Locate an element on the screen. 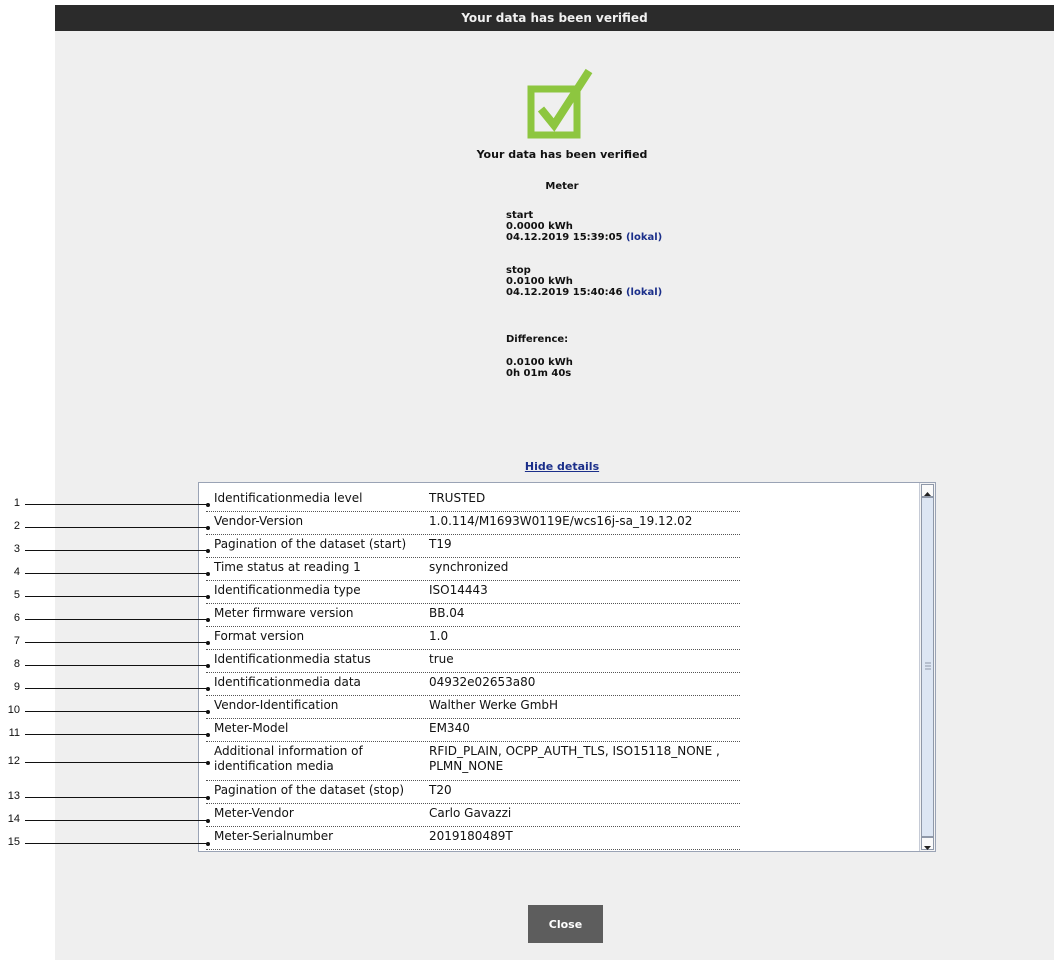  start-label: start is located at coordinates (520, 215).